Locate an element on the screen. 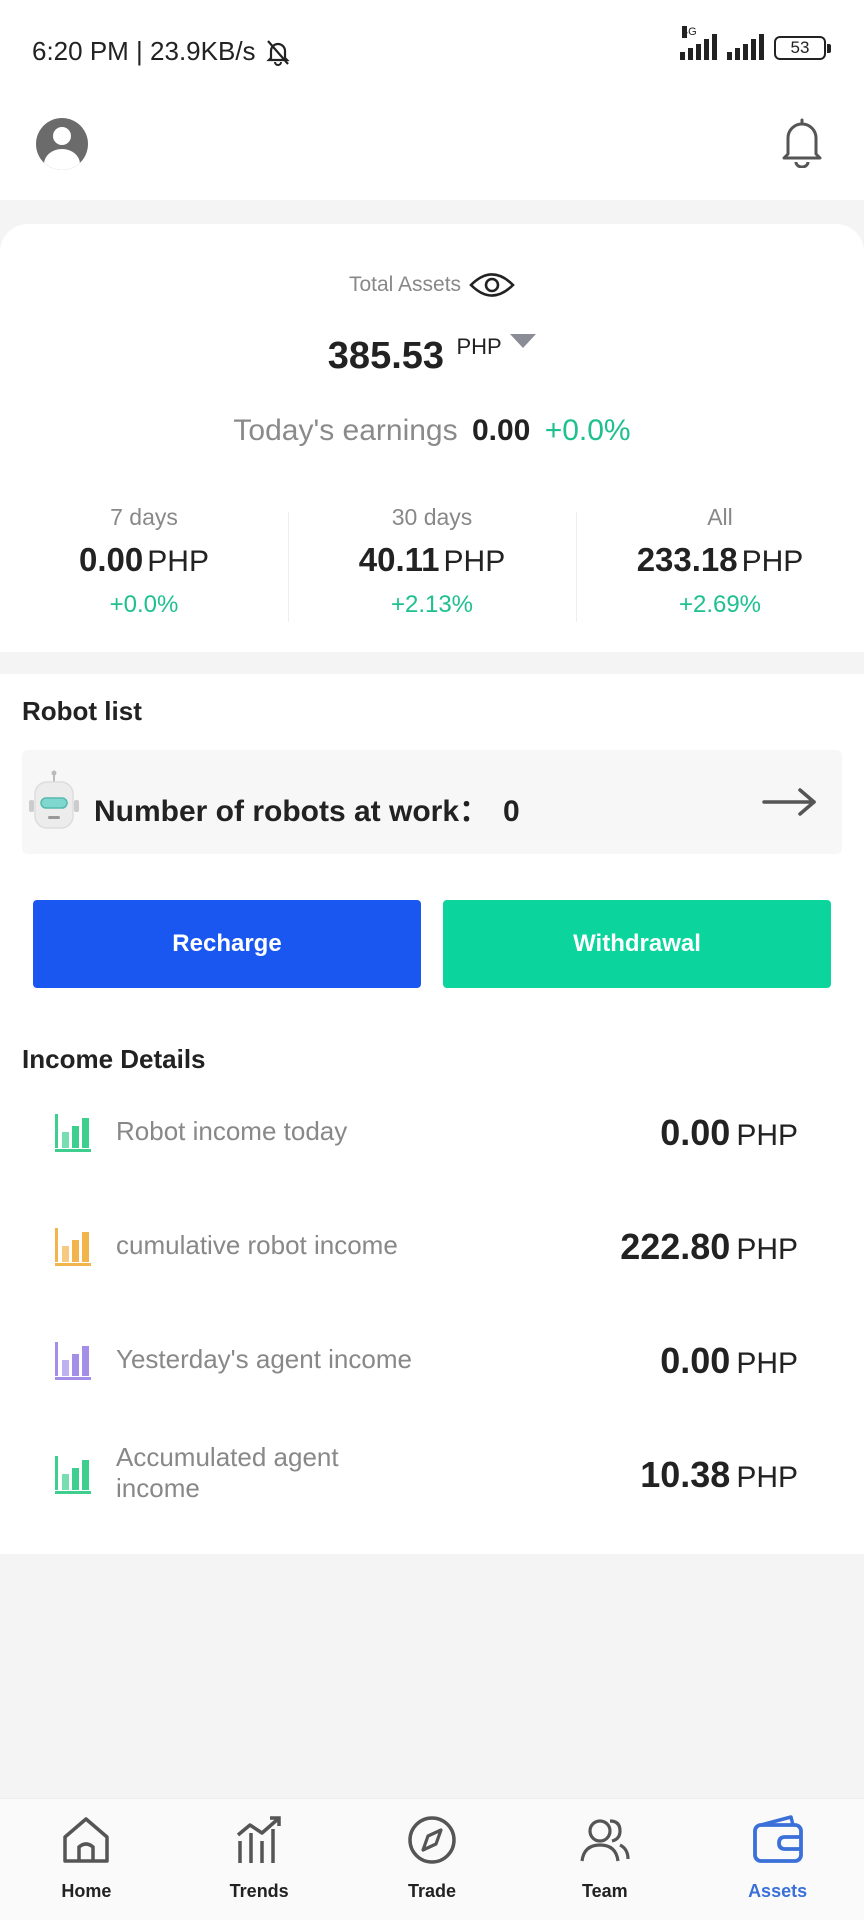 The width and height of the screenshot is (864, 1920). income-row-yesterday-agent: Yesterday's agent income 0.00 PHP is located at coordinates (432, 1359).